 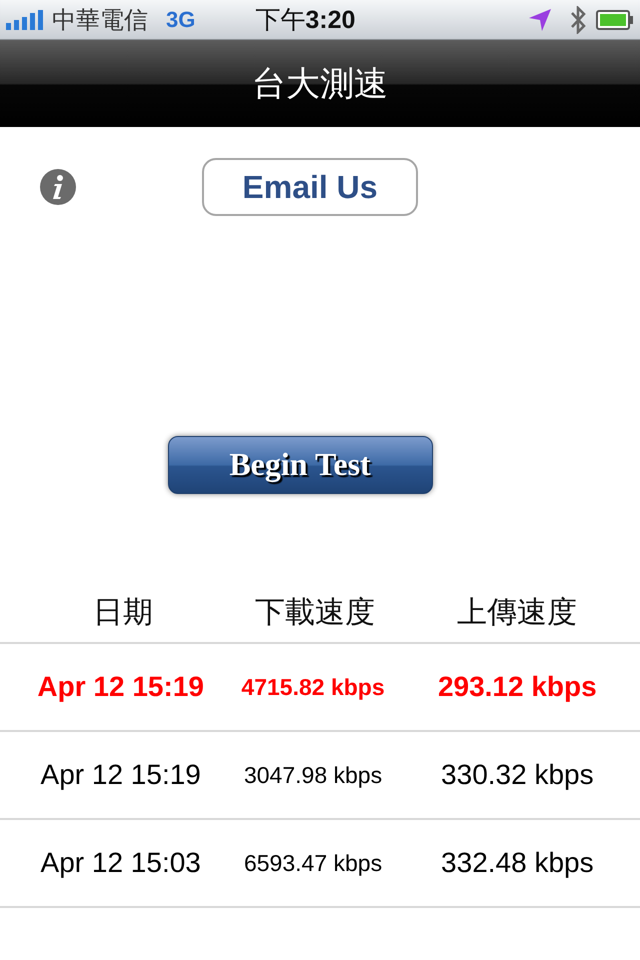 I want to click on clock: 下午3:20, so click(x=305, y=20).